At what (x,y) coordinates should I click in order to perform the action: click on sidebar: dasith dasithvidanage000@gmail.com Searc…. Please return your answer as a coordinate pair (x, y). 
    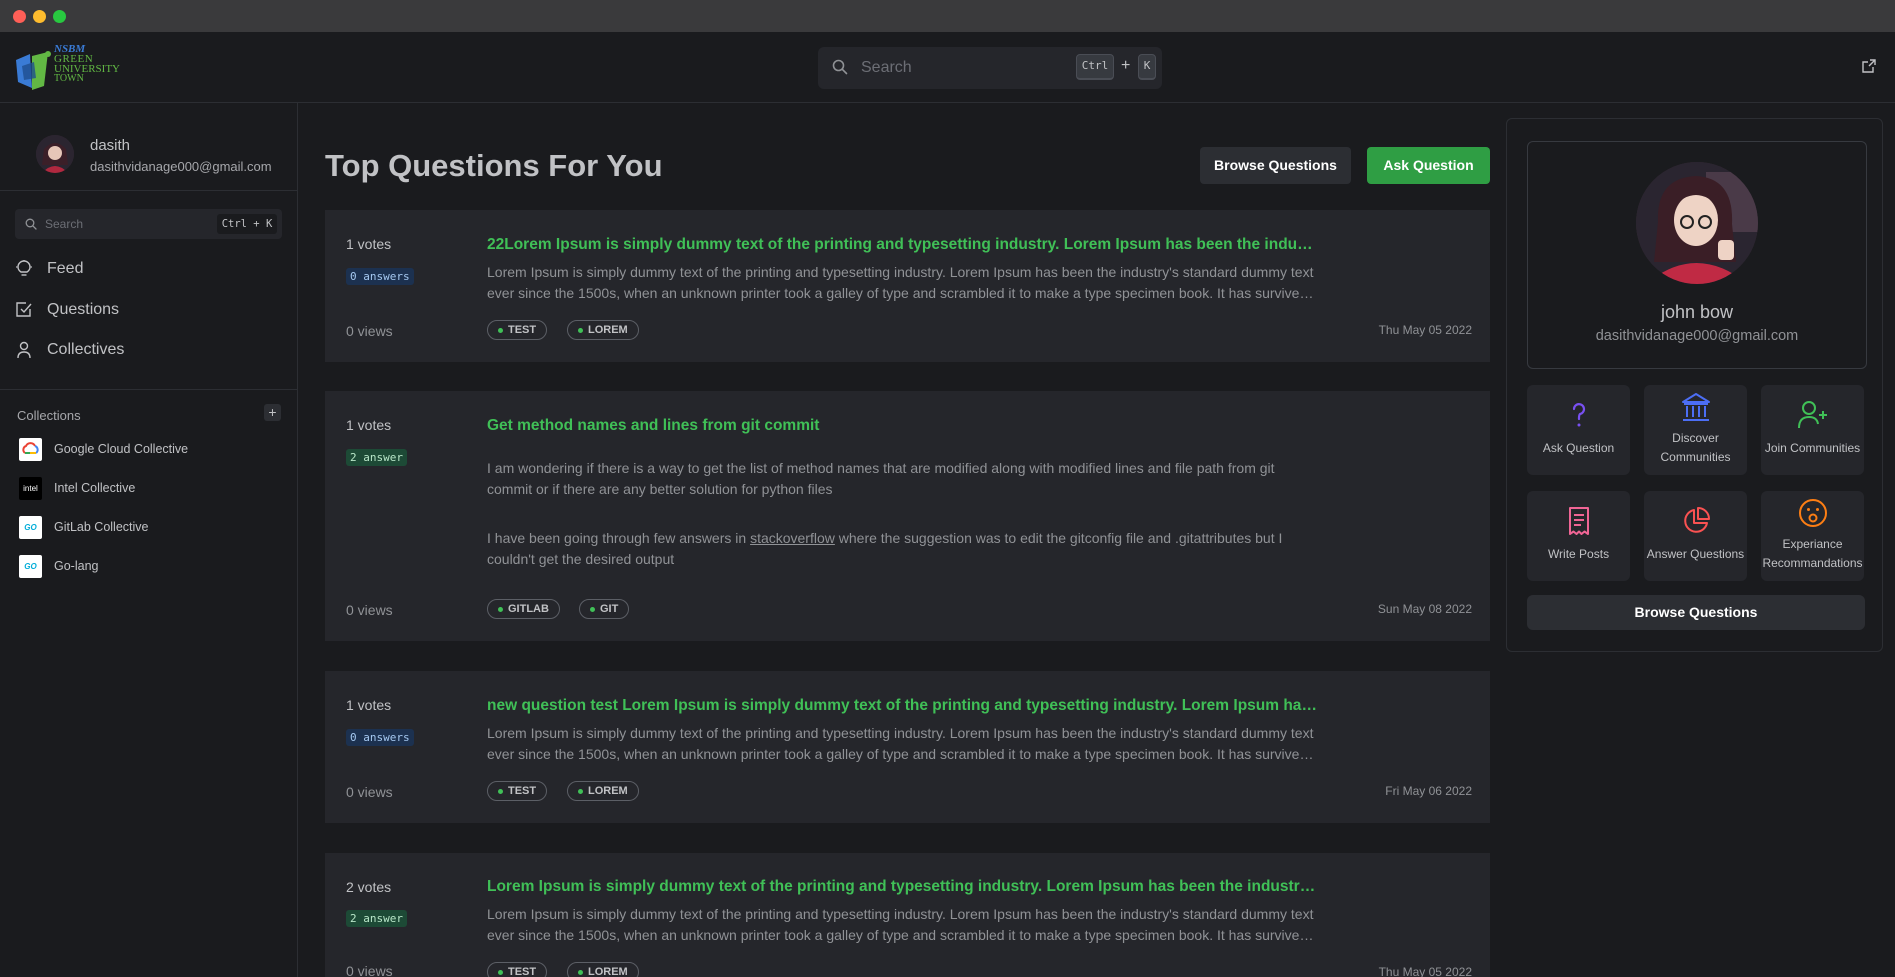
    Looking at the image, I should click on (149, 540).